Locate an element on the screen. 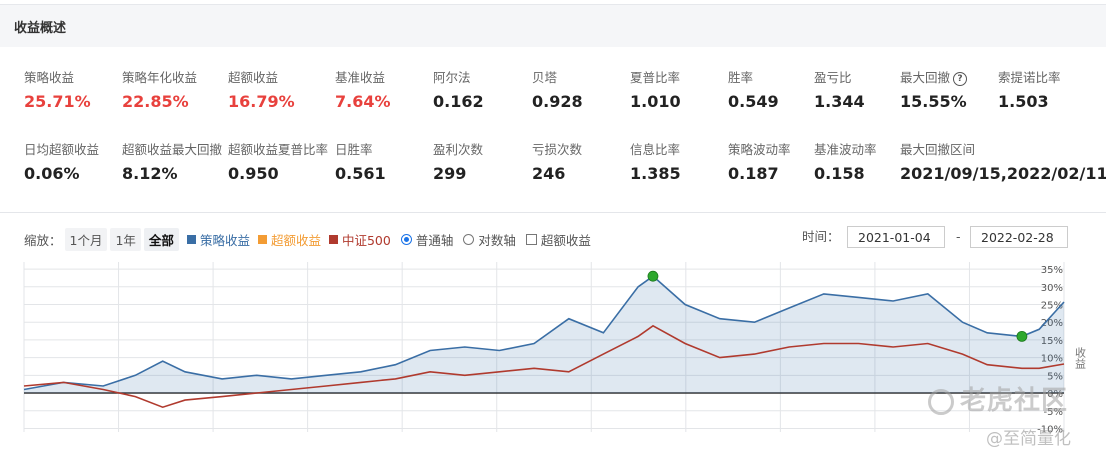 The image size is (1106, 462). metric-value: 0.158 is located at coordinates (839, 173).